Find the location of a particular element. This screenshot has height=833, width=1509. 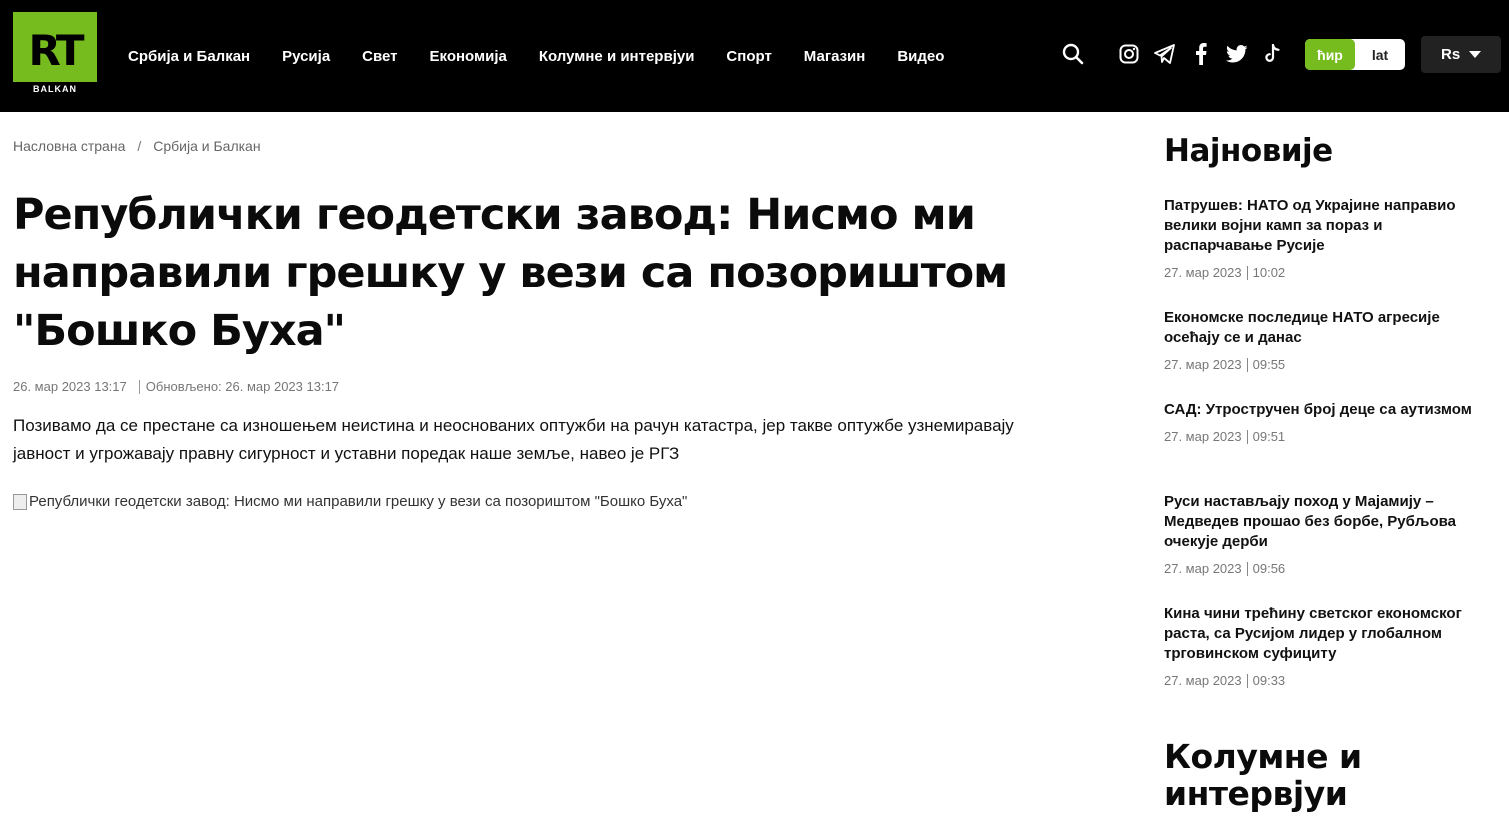

script-latin-option: lat is located at coordinates (1380, 54).